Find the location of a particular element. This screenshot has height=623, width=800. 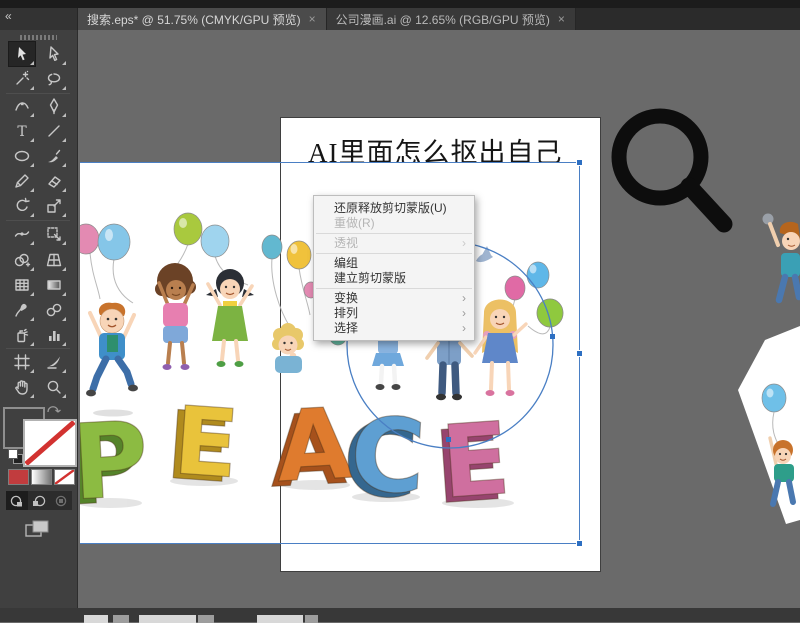

draw-normal-mode-icon is located at coordinates (17, 500).